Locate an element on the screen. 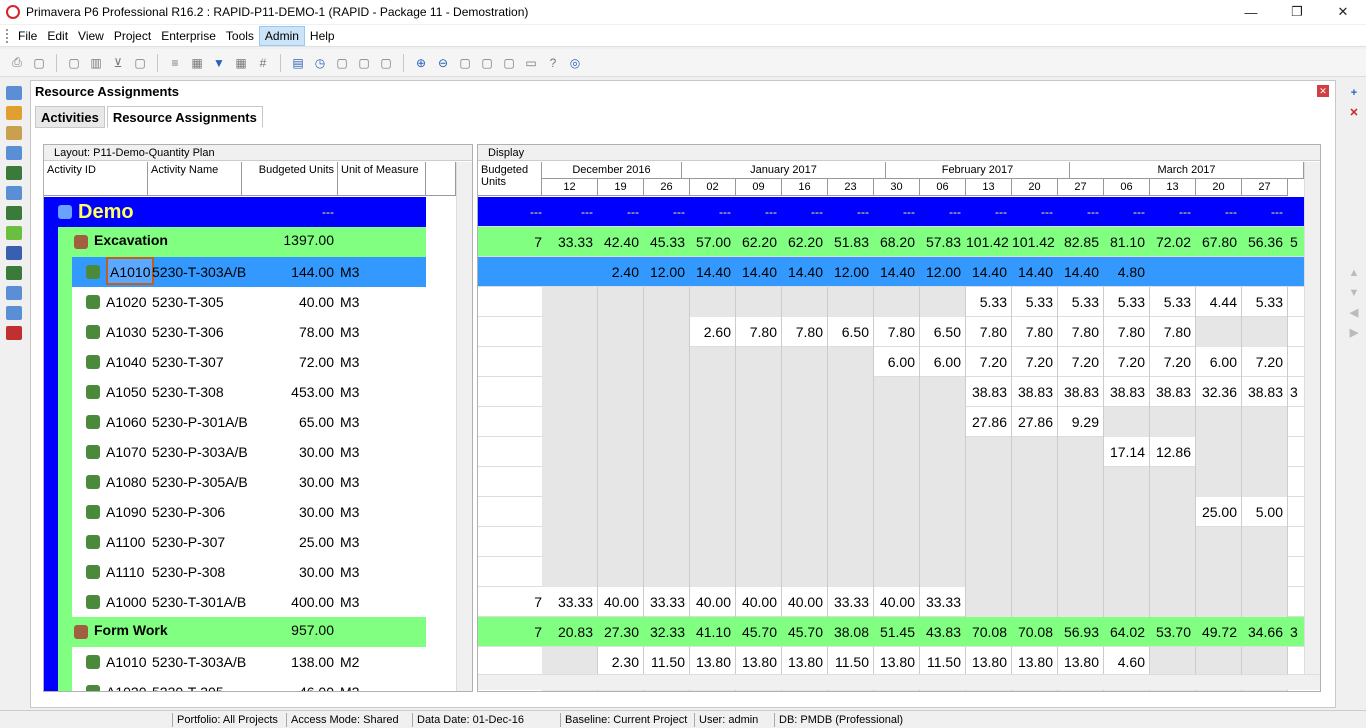 This screenshot has width=1366, height=728. table-row: A1040 5230-T-307 72.00 M3 is located at coordinates (250, 362).